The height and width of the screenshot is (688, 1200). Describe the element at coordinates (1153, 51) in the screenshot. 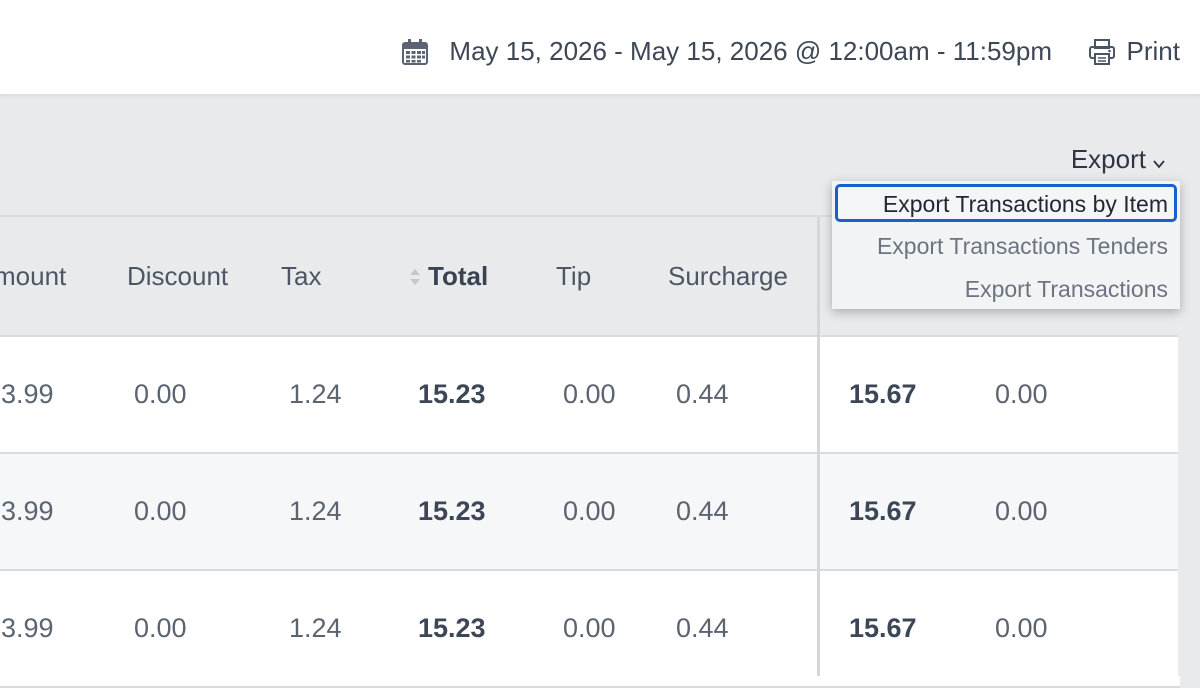

I see `print-label: Print` at that location.